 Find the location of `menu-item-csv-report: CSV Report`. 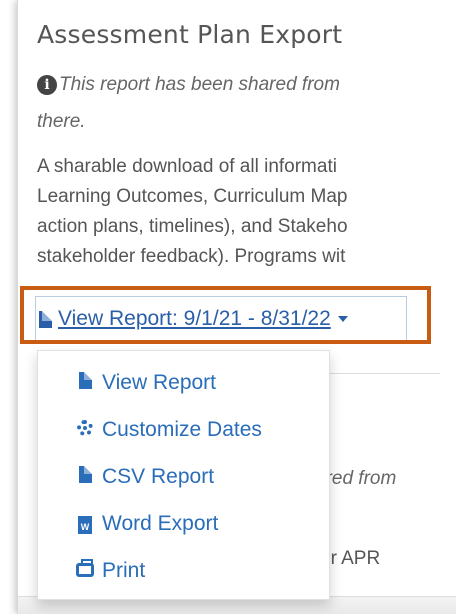

menu-item-csv-report: CSV Report is located at coordinates (144, 477).